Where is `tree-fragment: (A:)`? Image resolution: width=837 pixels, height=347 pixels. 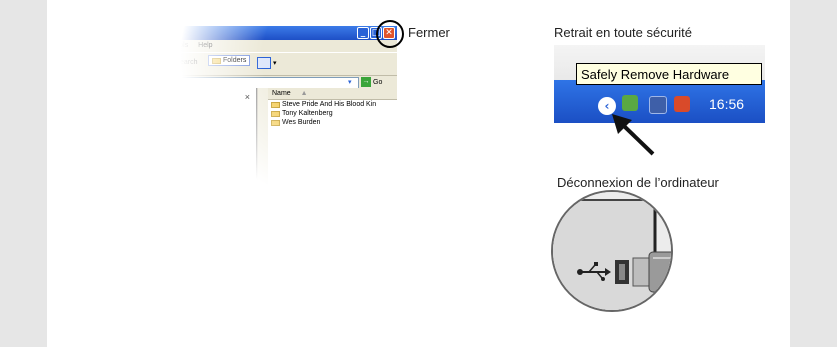
tree-fragment: (A:) is located at coordinates (137, 142).